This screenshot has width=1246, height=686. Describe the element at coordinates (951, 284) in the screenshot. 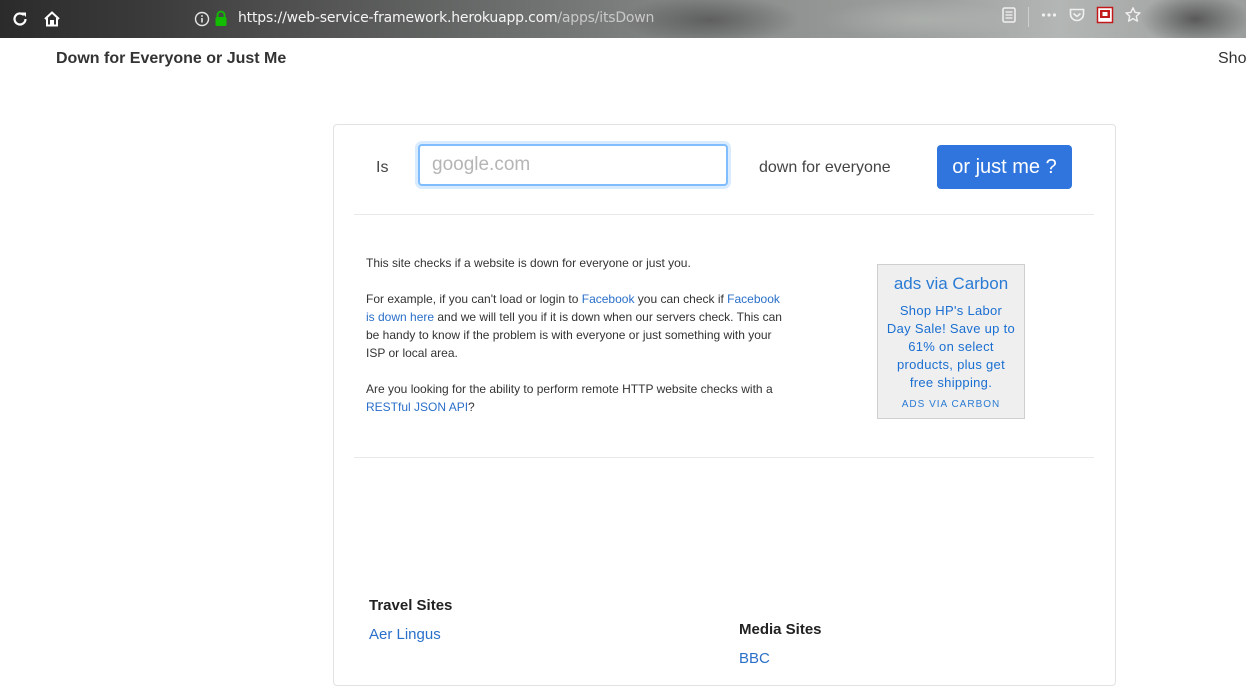

I see `ad-title: ads via Carbon` at that location.